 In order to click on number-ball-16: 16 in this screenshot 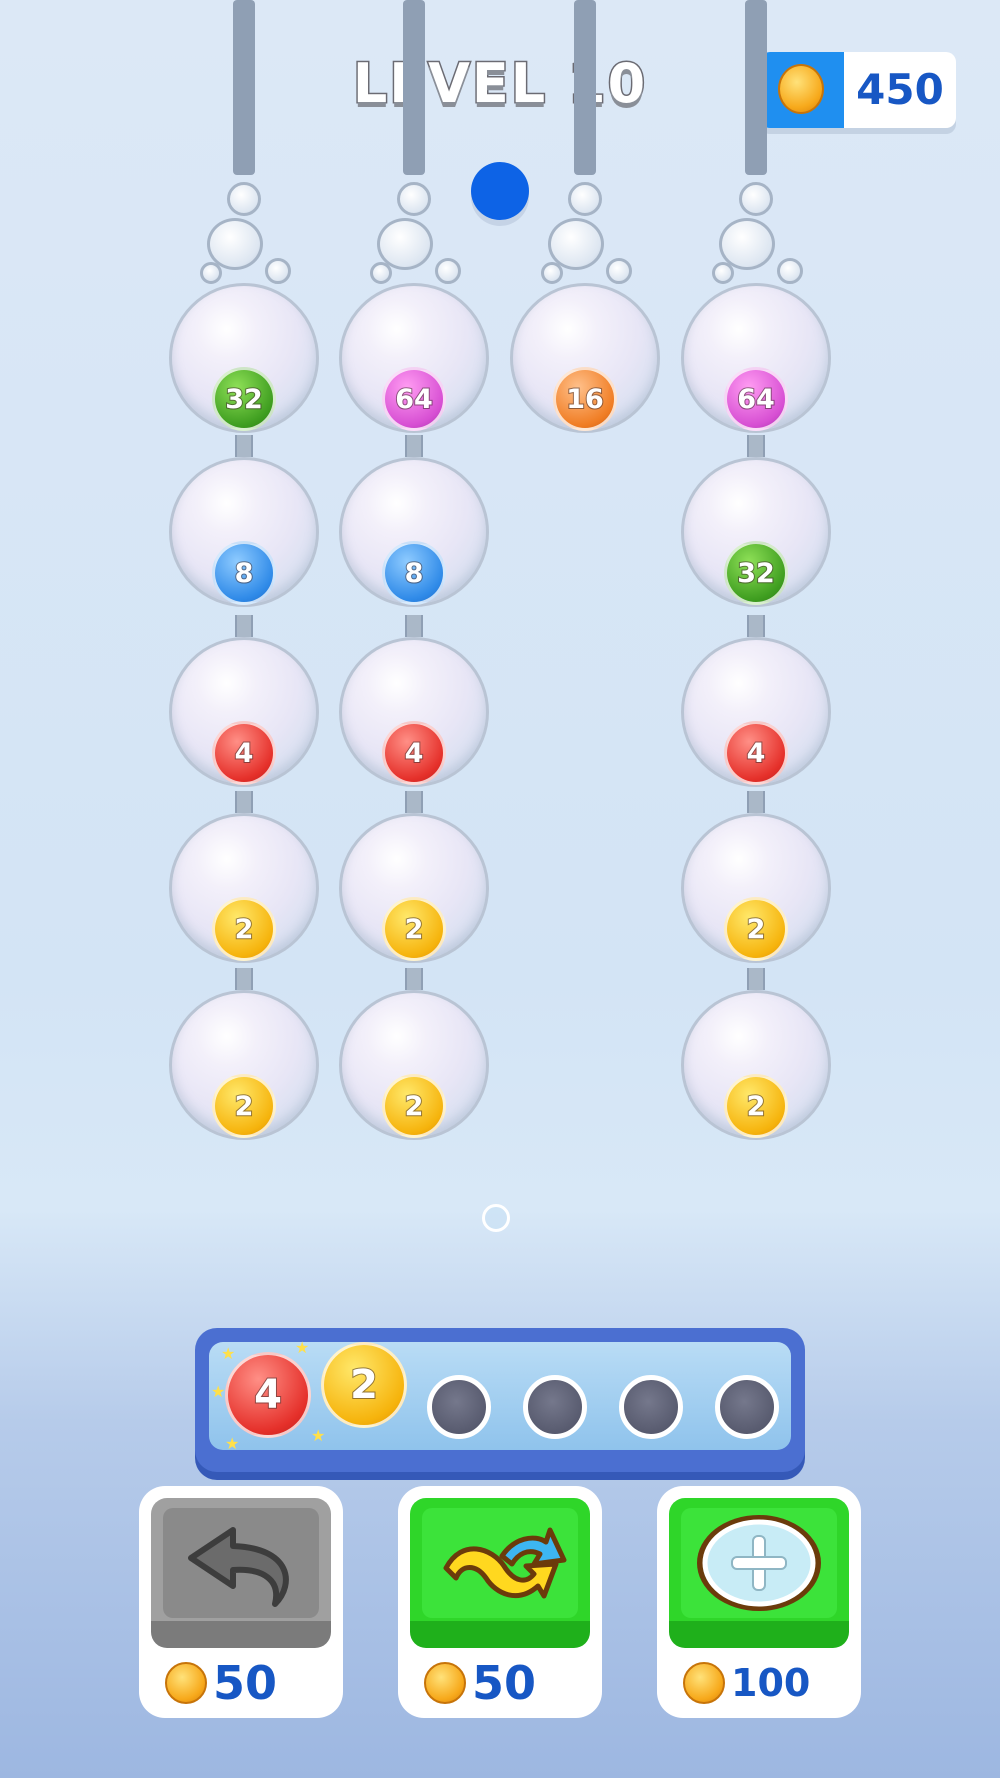, I will do `click(585, 399)`.